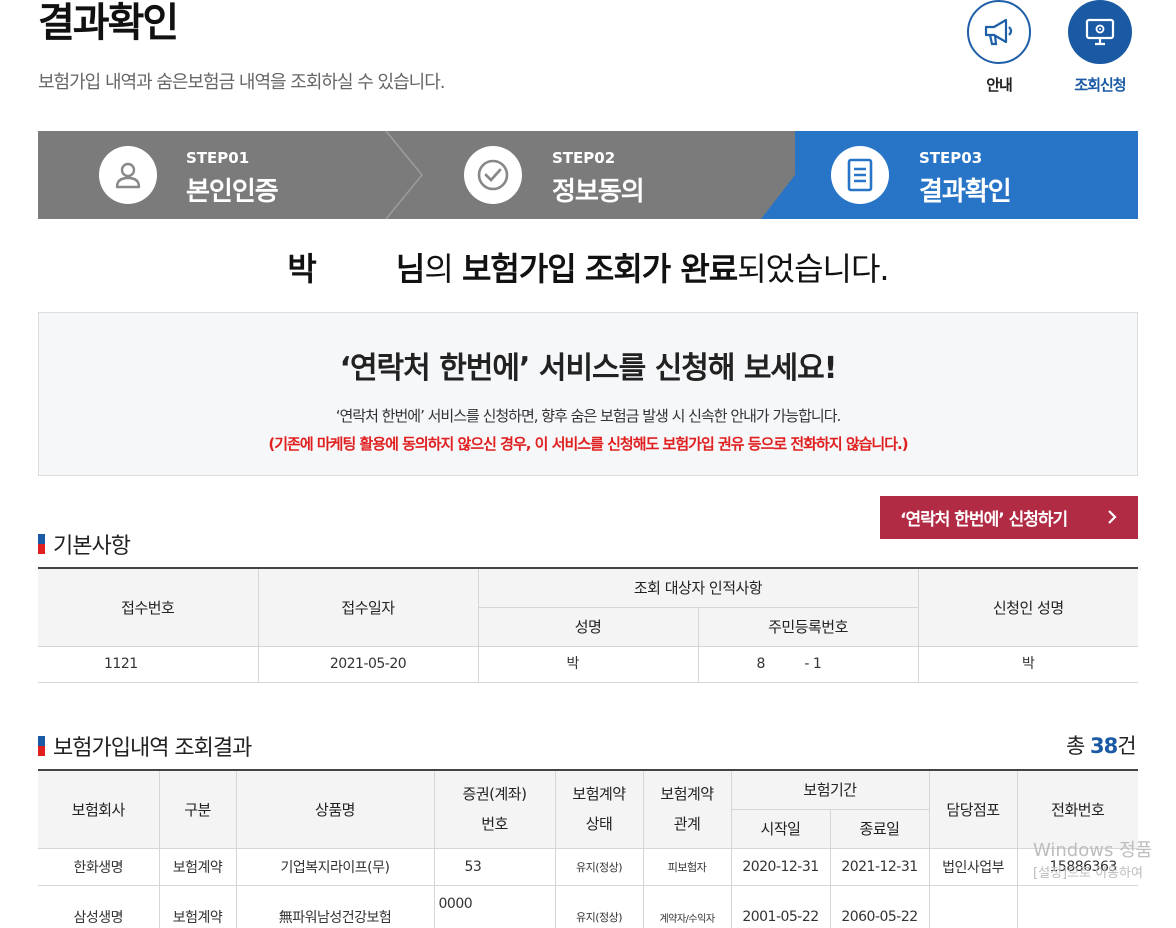 Image resolution: width=1176 pixels, height=928 pixels. I want to click on apply-contact-button: ‘연락처 한번에’ 신청하기, so click(1009, 517).